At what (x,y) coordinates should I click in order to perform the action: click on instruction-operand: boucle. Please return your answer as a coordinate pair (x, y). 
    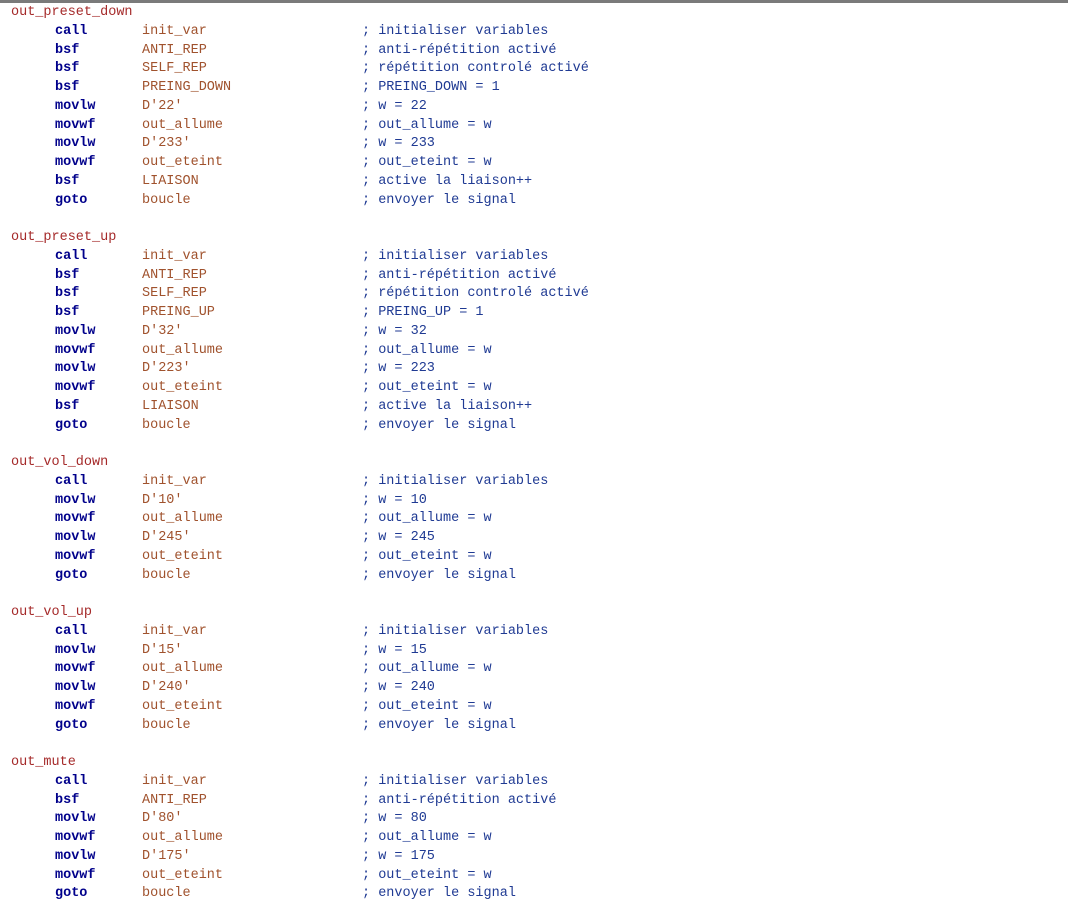
    Looking at the image, I should click on (166, 894).